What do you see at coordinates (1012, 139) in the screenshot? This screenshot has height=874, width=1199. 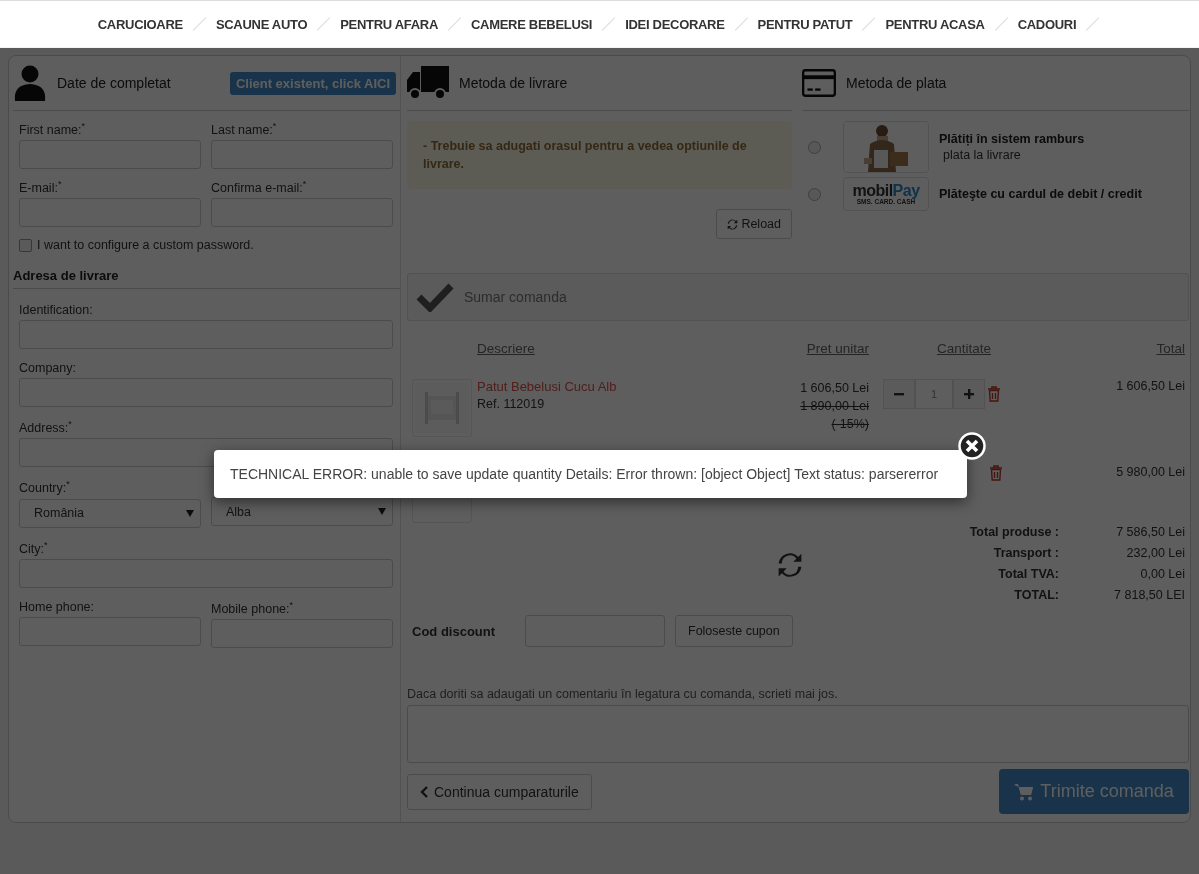 I see `payment-option-title: Plătiți în sistem ramburs` at bounding box center [1012, 139].